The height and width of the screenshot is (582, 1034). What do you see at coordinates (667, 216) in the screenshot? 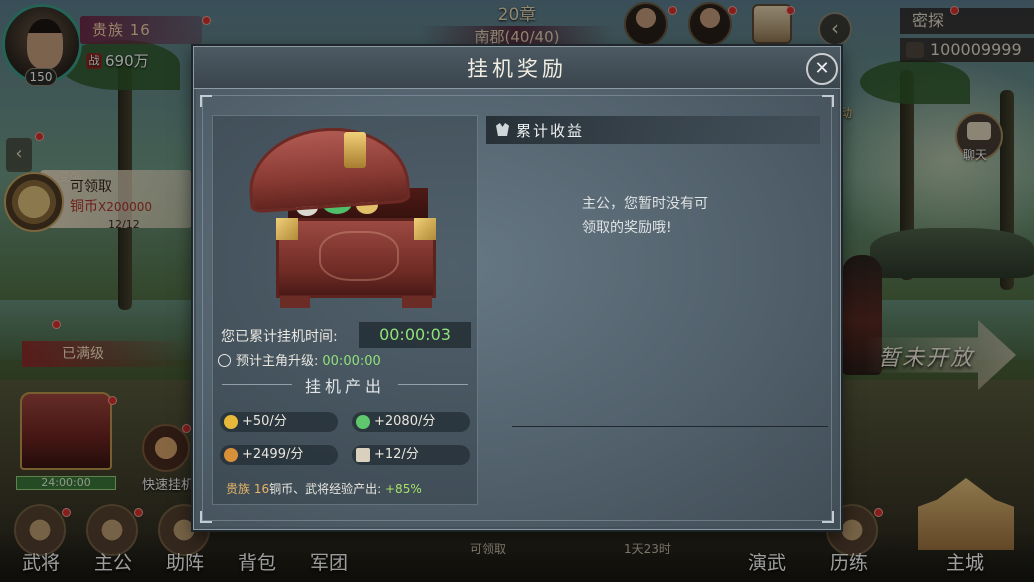
I see `empty-reward-message: 主公，您暂时没有可 领取的奖励哦!` at bounding box center [667, 216].